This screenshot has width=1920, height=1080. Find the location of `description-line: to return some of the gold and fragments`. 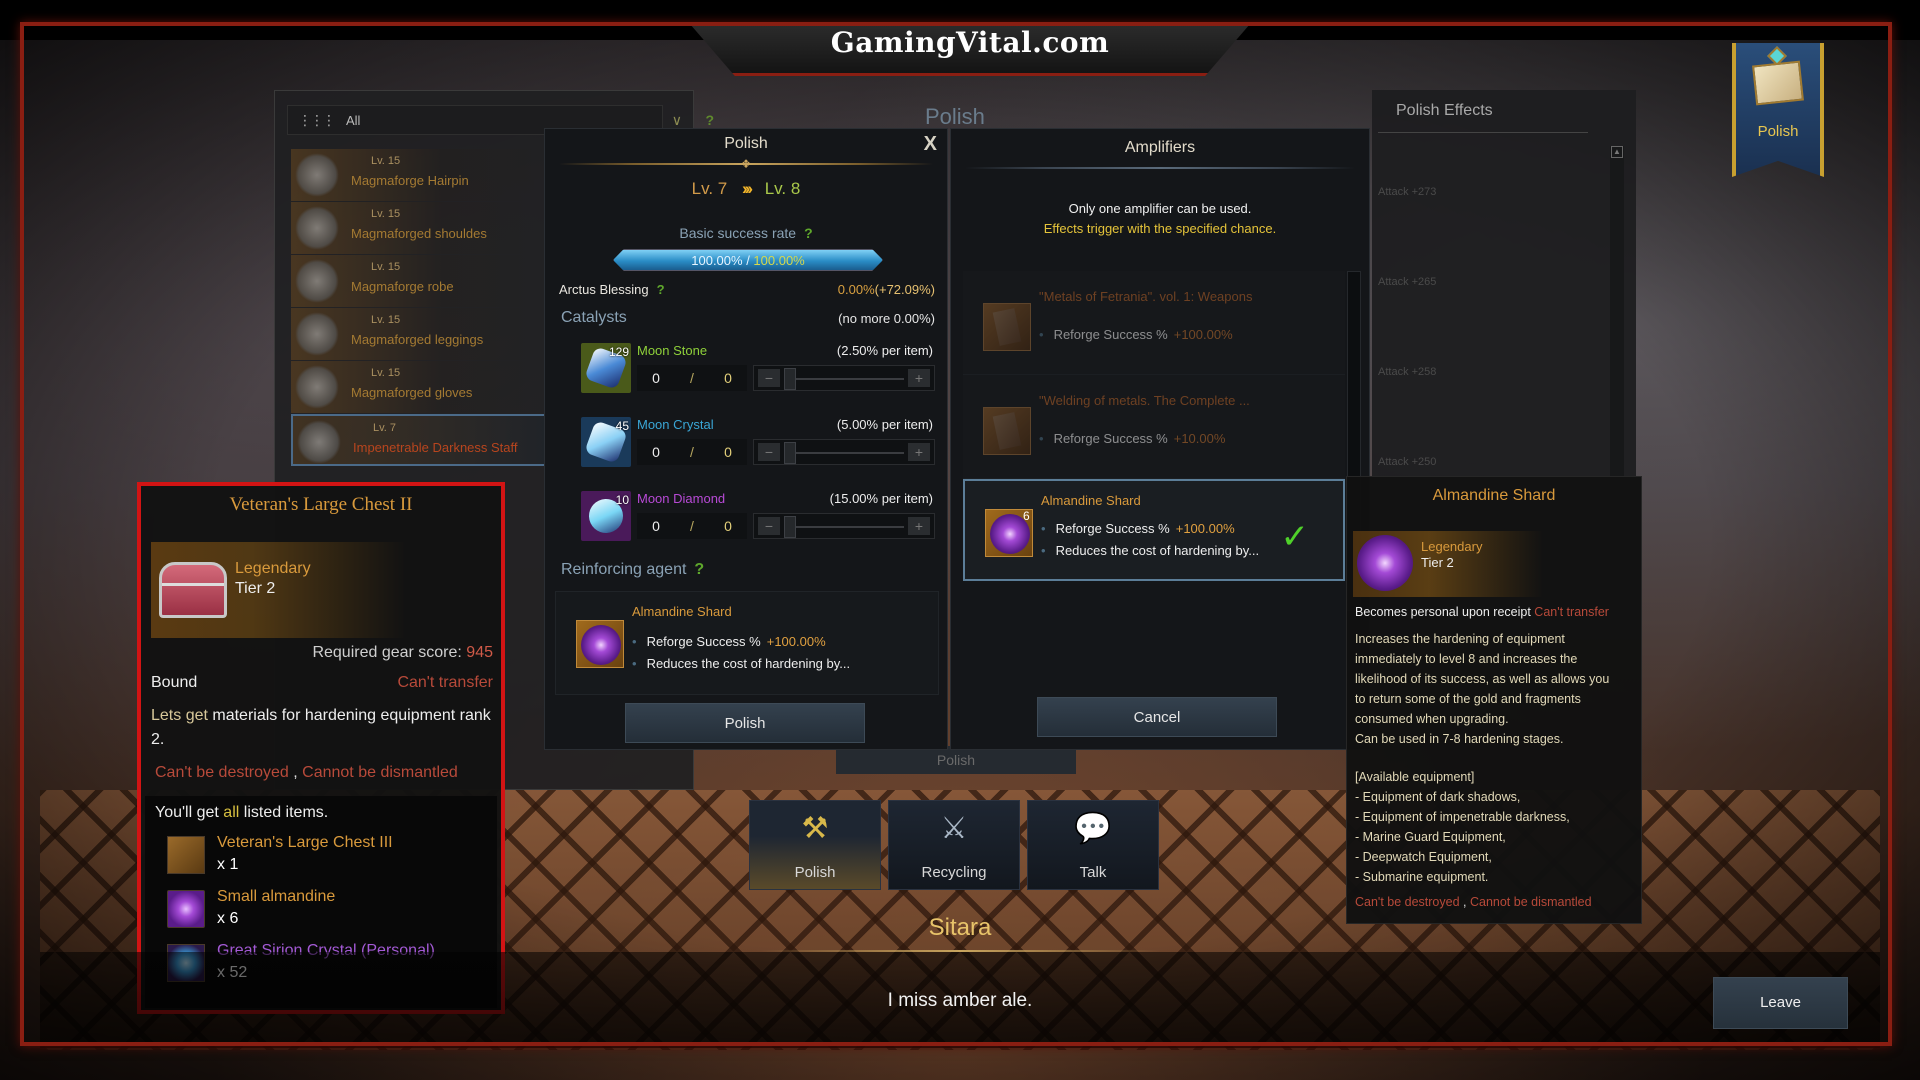

description-line: to return some of the gold and fragments is located at coordinates (1468, 699).